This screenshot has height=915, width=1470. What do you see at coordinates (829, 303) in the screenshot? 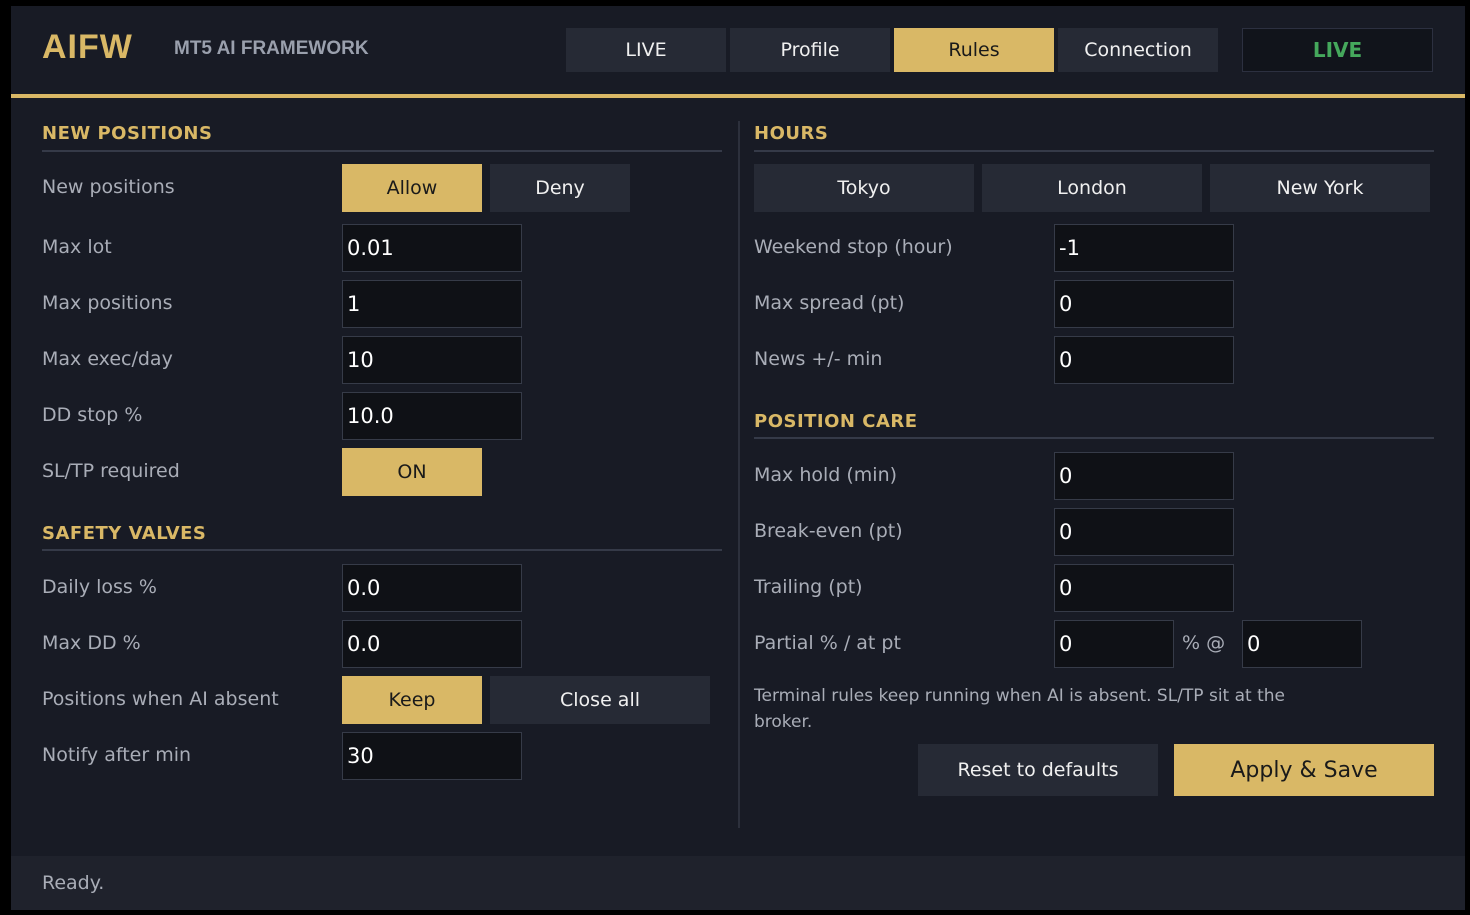
I see `max-spread-label: Max spread (pt)` at bounding box center [829, 303].